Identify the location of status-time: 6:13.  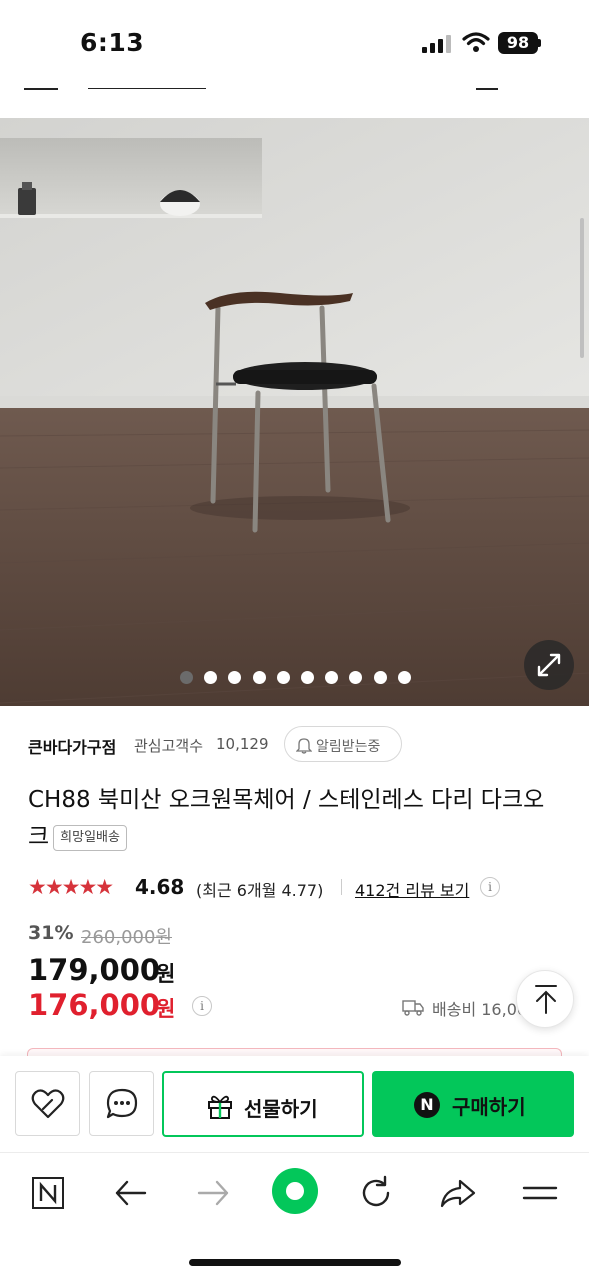
(112, 42).